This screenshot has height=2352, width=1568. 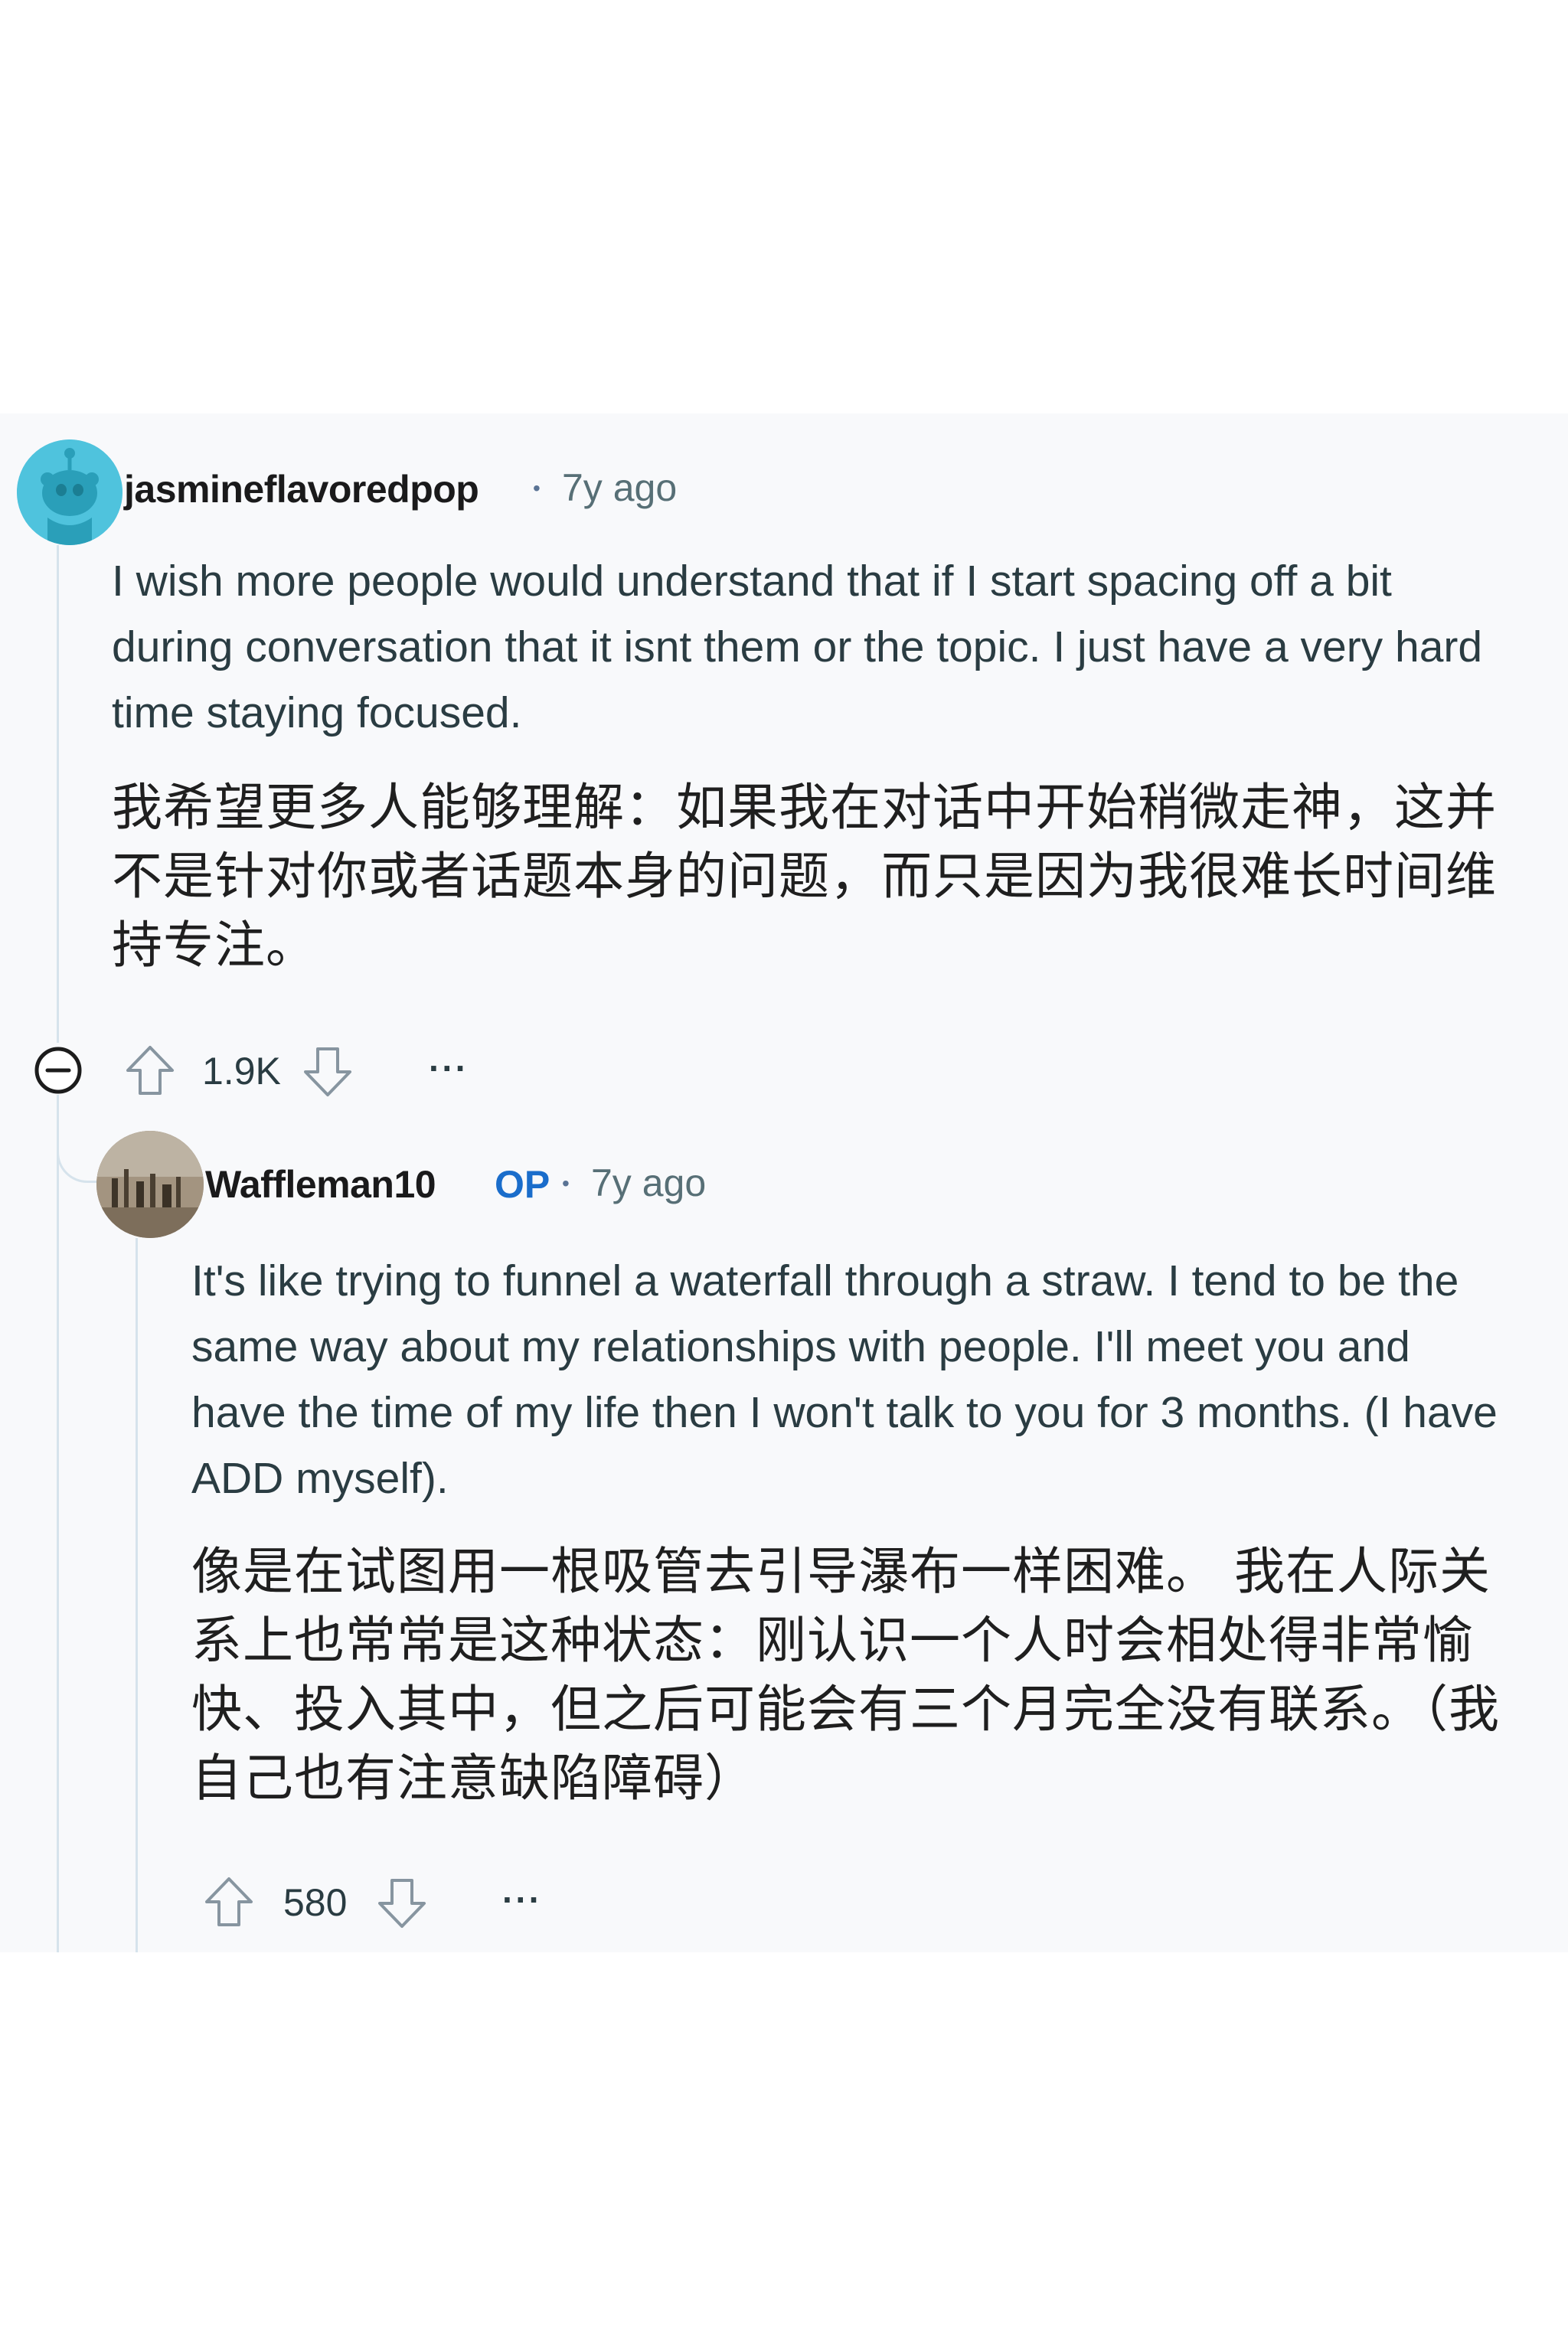 I want to click on comment-author: jasmineflavoredpop, so click(x=301, y=489).